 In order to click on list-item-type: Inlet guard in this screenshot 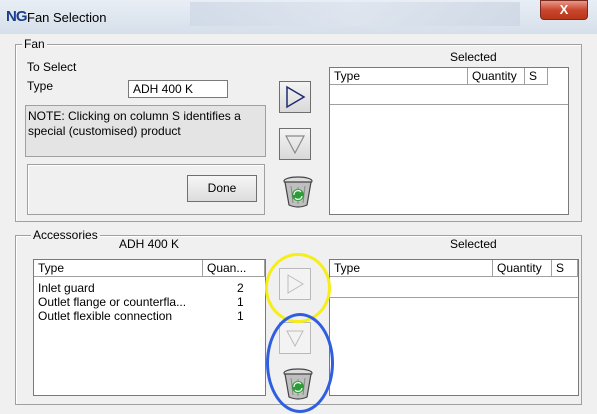, I will do `click(66, 288)`.